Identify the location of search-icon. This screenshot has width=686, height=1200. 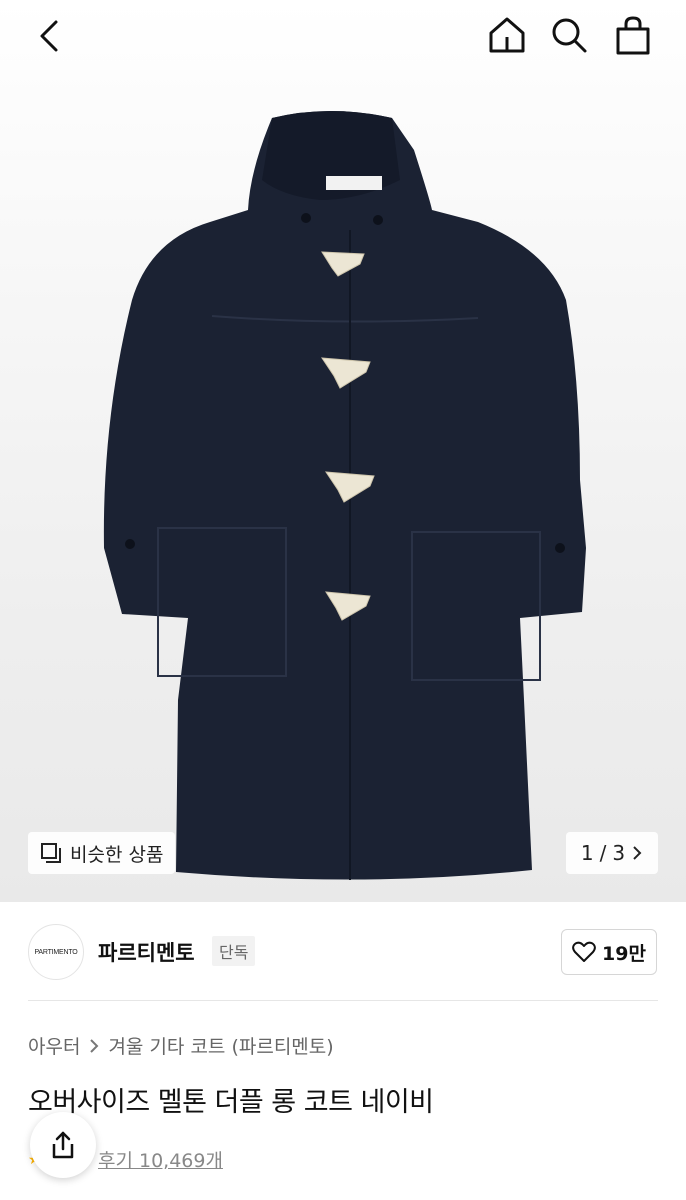
(569, 35).